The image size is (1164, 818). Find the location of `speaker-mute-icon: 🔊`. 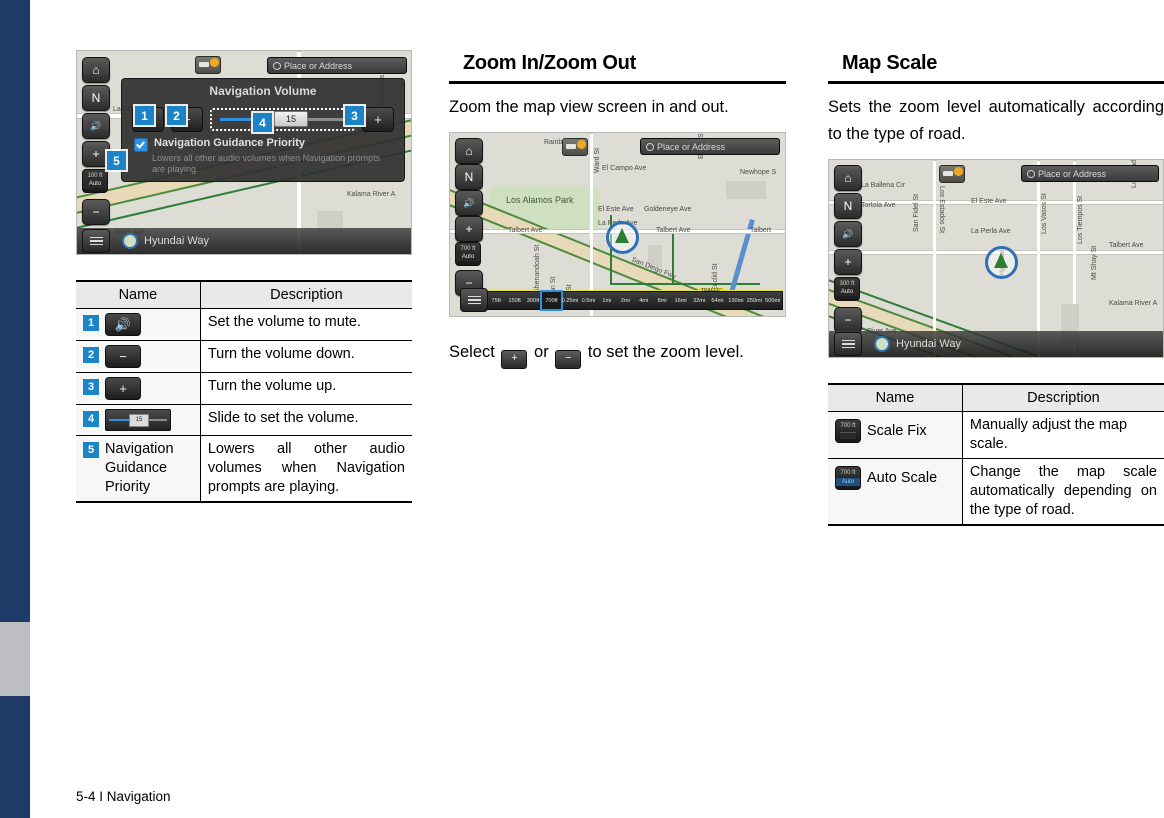

speaker-mute-icon: 🔊 is located at coordinates (123, 324).